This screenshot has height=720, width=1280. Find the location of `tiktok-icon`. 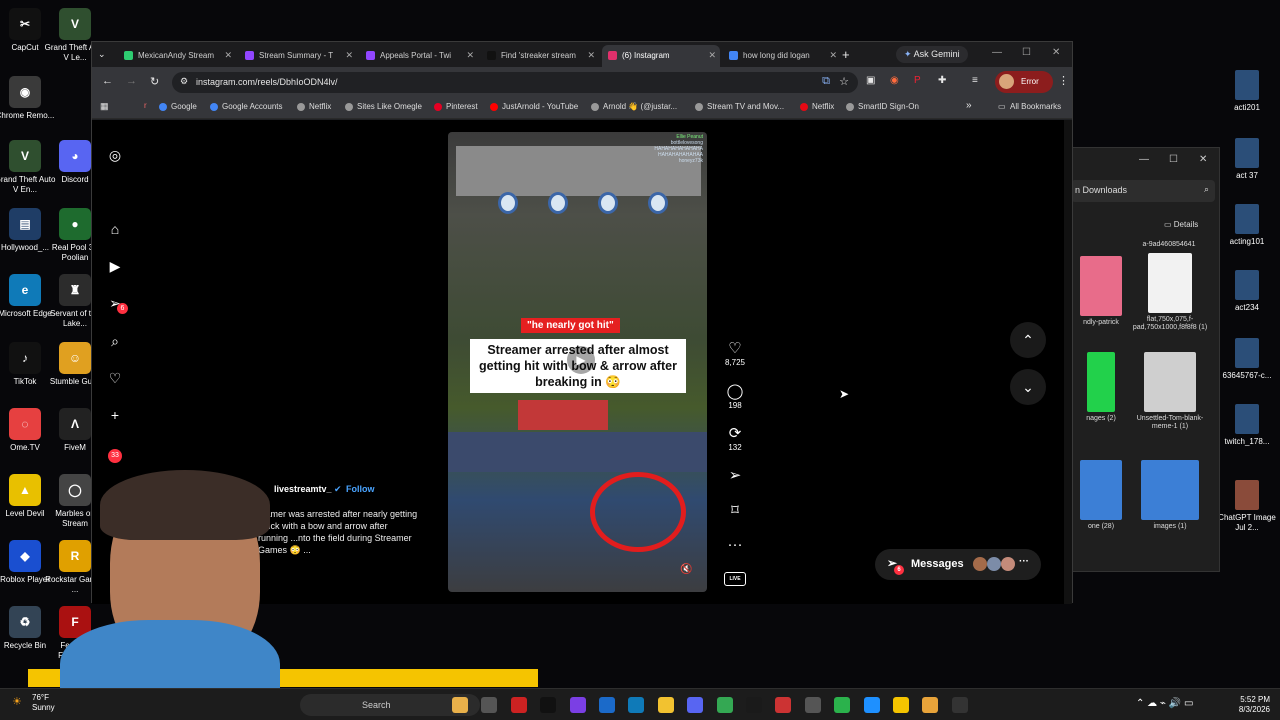

tiktok-icon is located at coordinates (548, 705).